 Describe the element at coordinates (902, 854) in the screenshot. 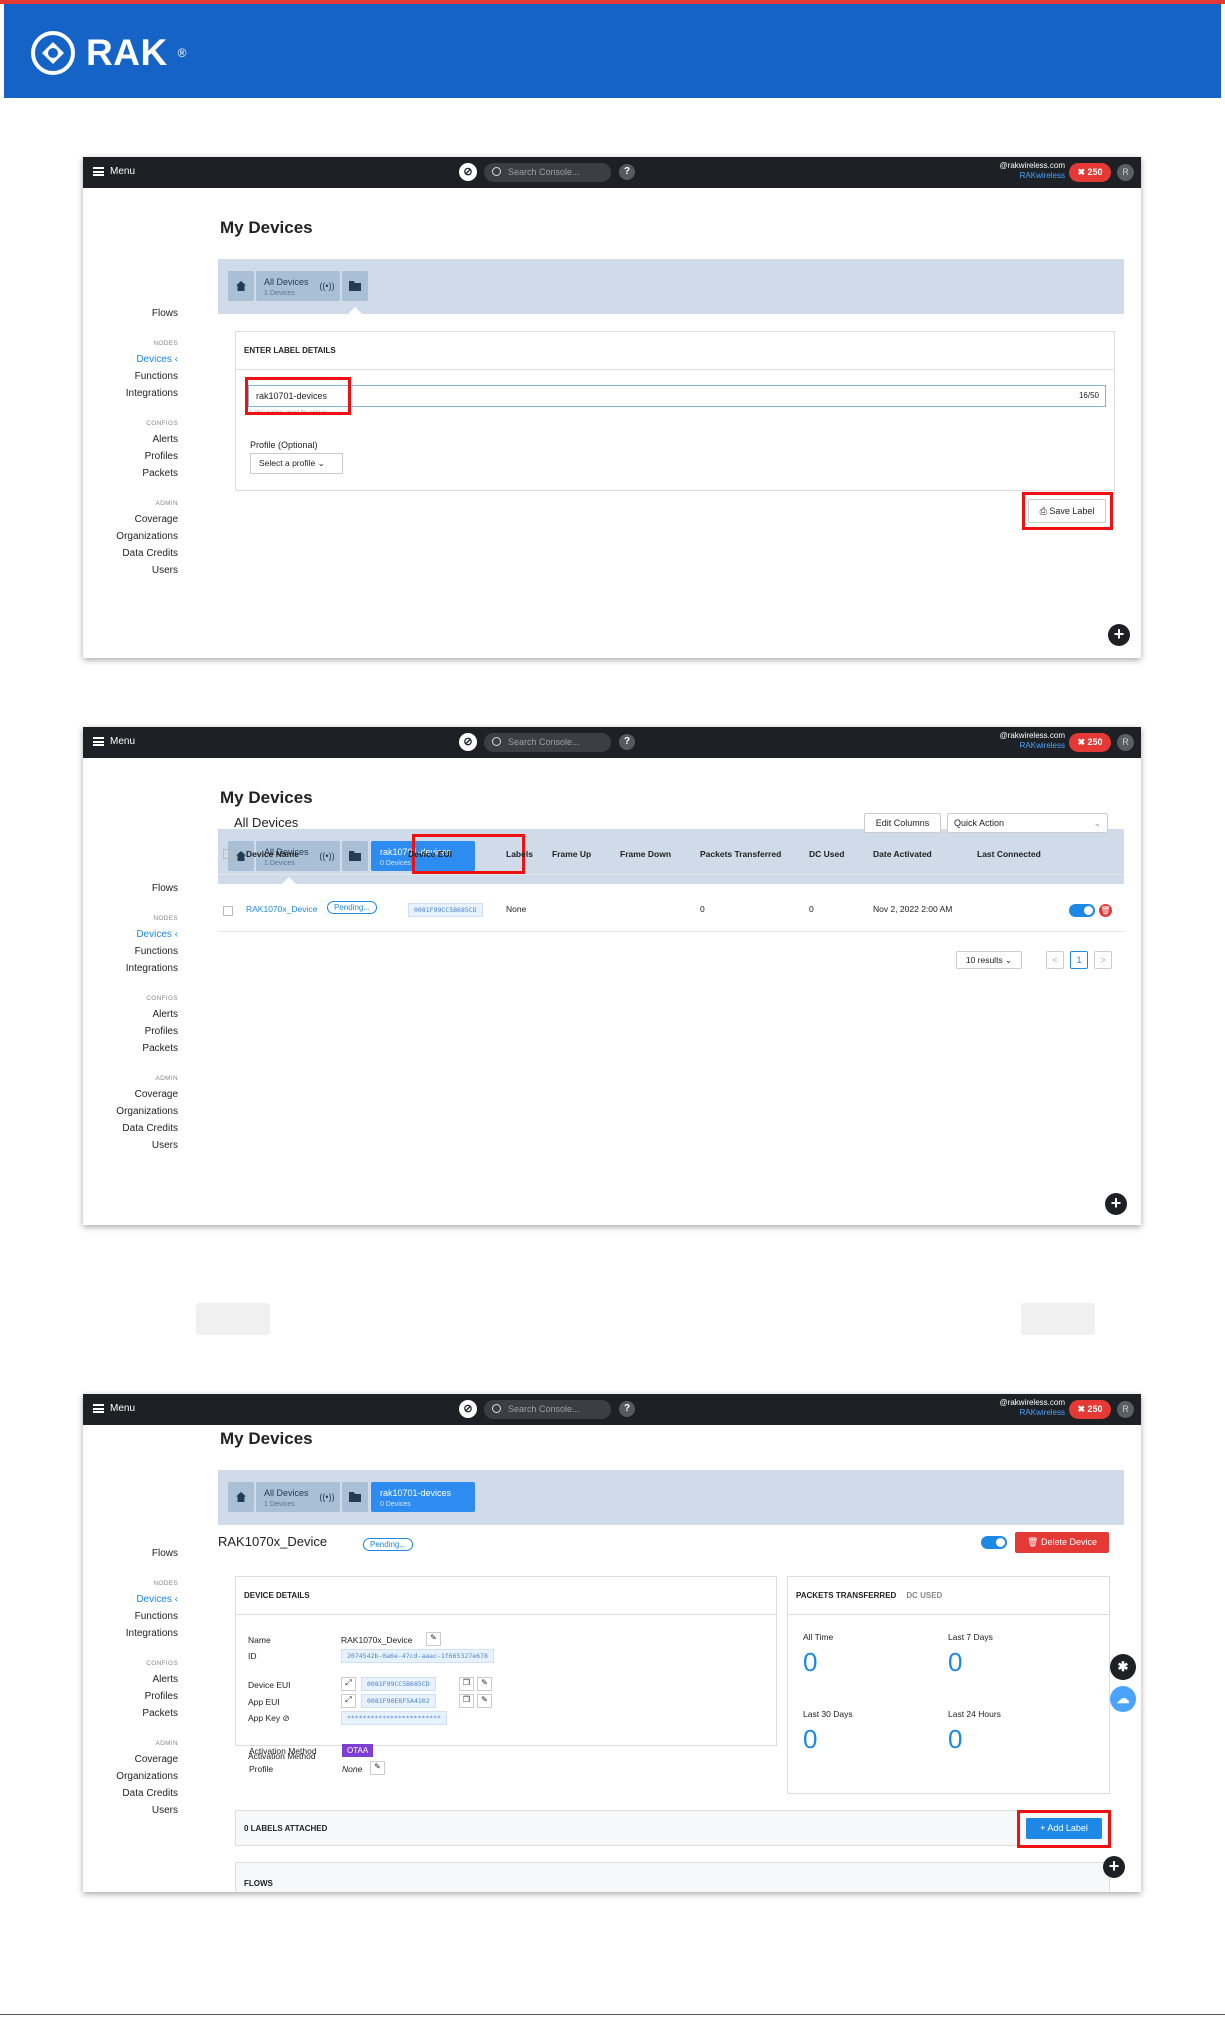

I see `col-date-activated: Date Activated` at that location.